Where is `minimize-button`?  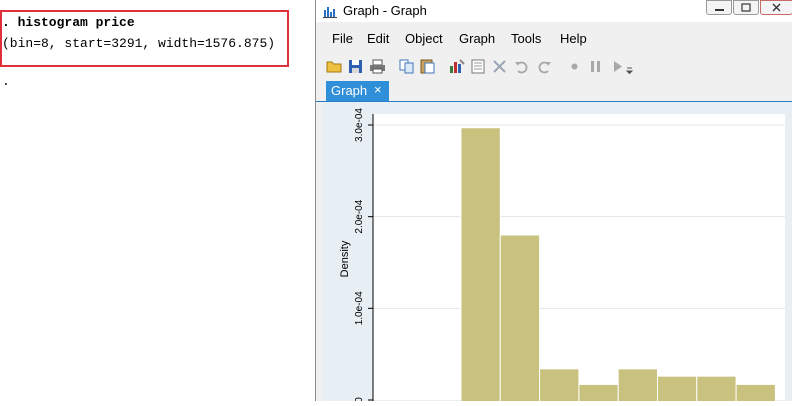
minimize-button is located at coordinates (719, 7).